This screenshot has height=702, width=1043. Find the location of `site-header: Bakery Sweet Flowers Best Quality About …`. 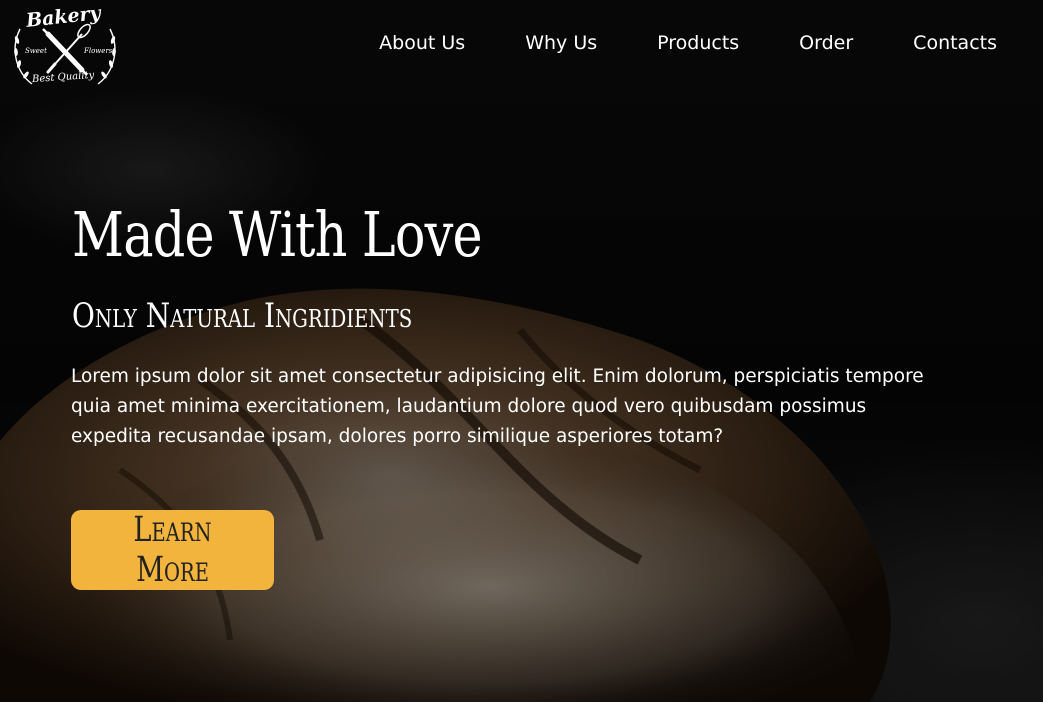

site-header: Bakery Sweet Flowers Best Quality About … is located at coordinates (521, 50).